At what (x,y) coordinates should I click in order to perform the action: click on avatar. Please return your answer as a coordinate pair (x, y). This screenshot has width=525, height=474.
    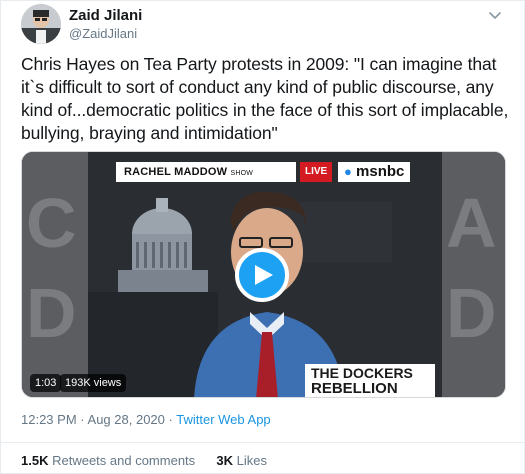
    Looking at the image, I should click on (41, 24).